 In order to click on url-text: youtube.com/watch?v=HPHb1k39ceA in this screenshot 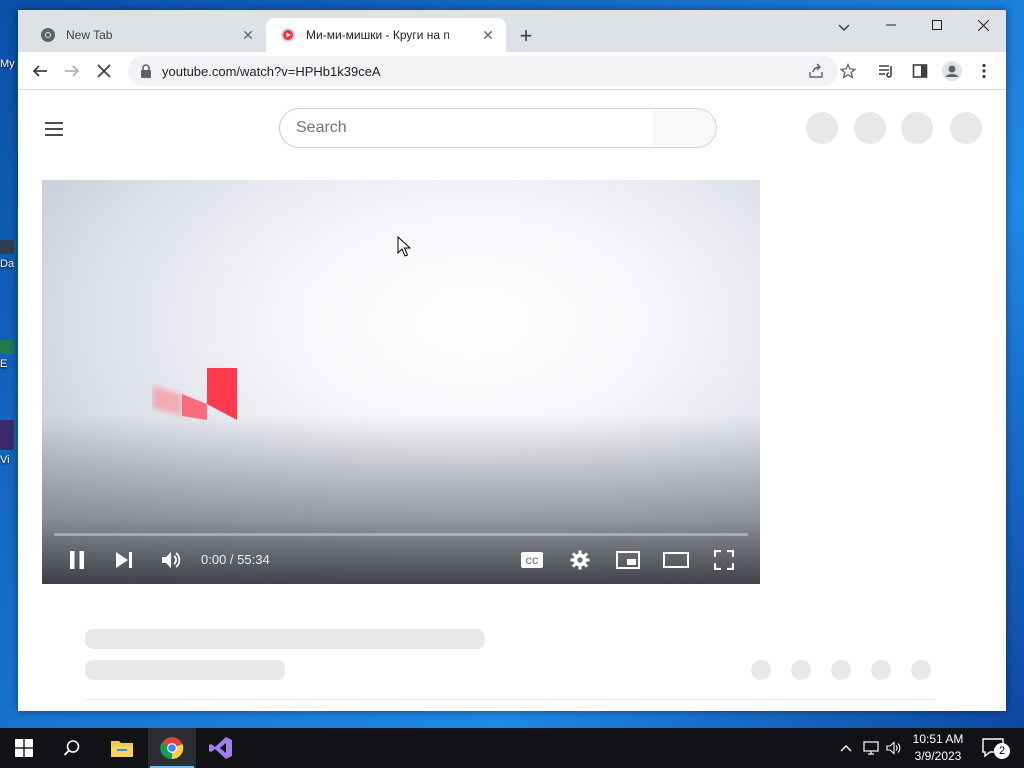, I will do `click(271, 71)`.